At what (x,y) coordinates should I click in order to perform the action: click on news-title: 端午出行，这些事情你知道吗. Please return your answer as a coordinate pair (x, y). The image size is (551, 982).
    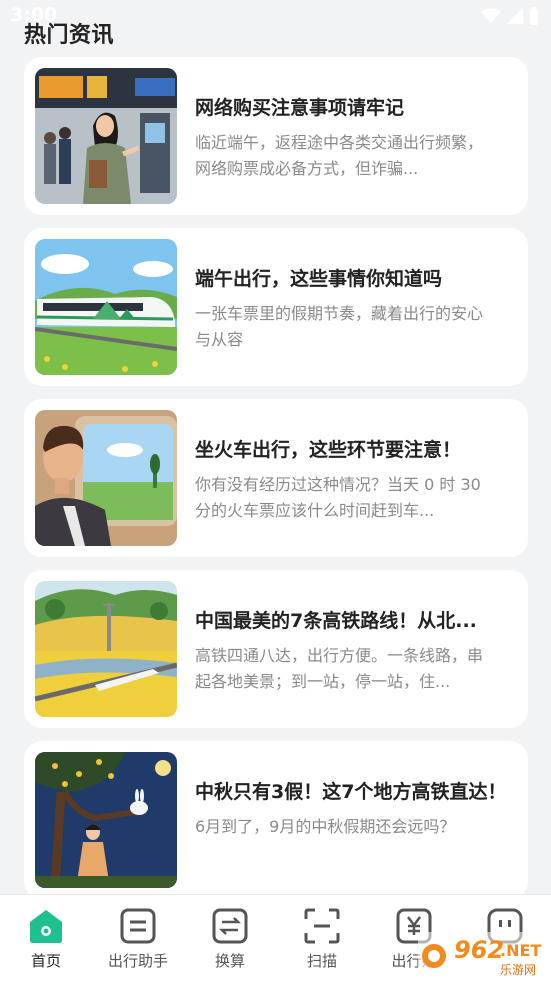
    Looking at the image, I should click on (319, 279).